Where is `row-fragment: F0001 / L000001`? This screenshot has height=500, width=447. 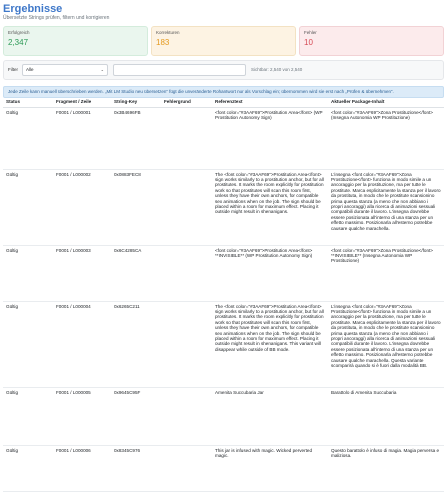 row-fragment: F0001 / L000001 is located at coordinates (82, 138).